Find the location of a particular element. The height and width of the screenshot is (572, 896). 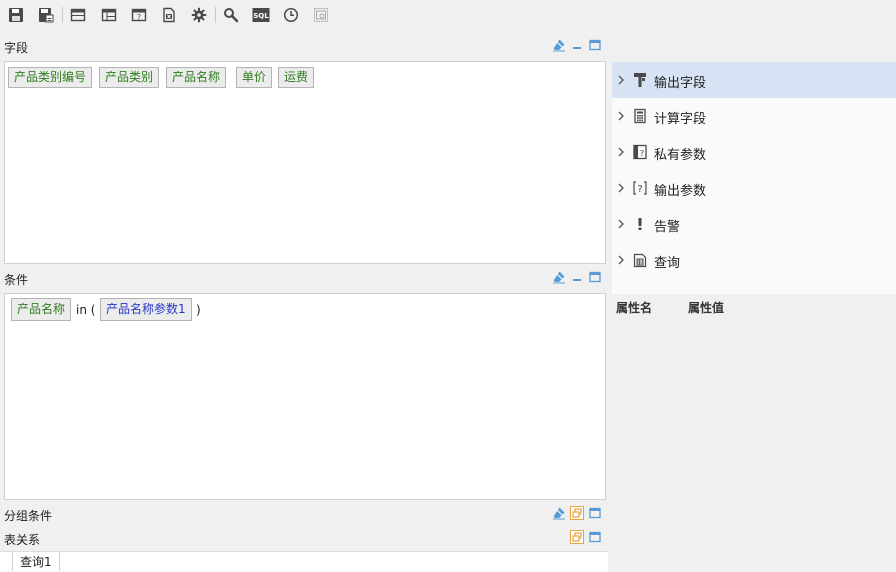

tree-item-query: 查询 is located at coordinates (754, 260).